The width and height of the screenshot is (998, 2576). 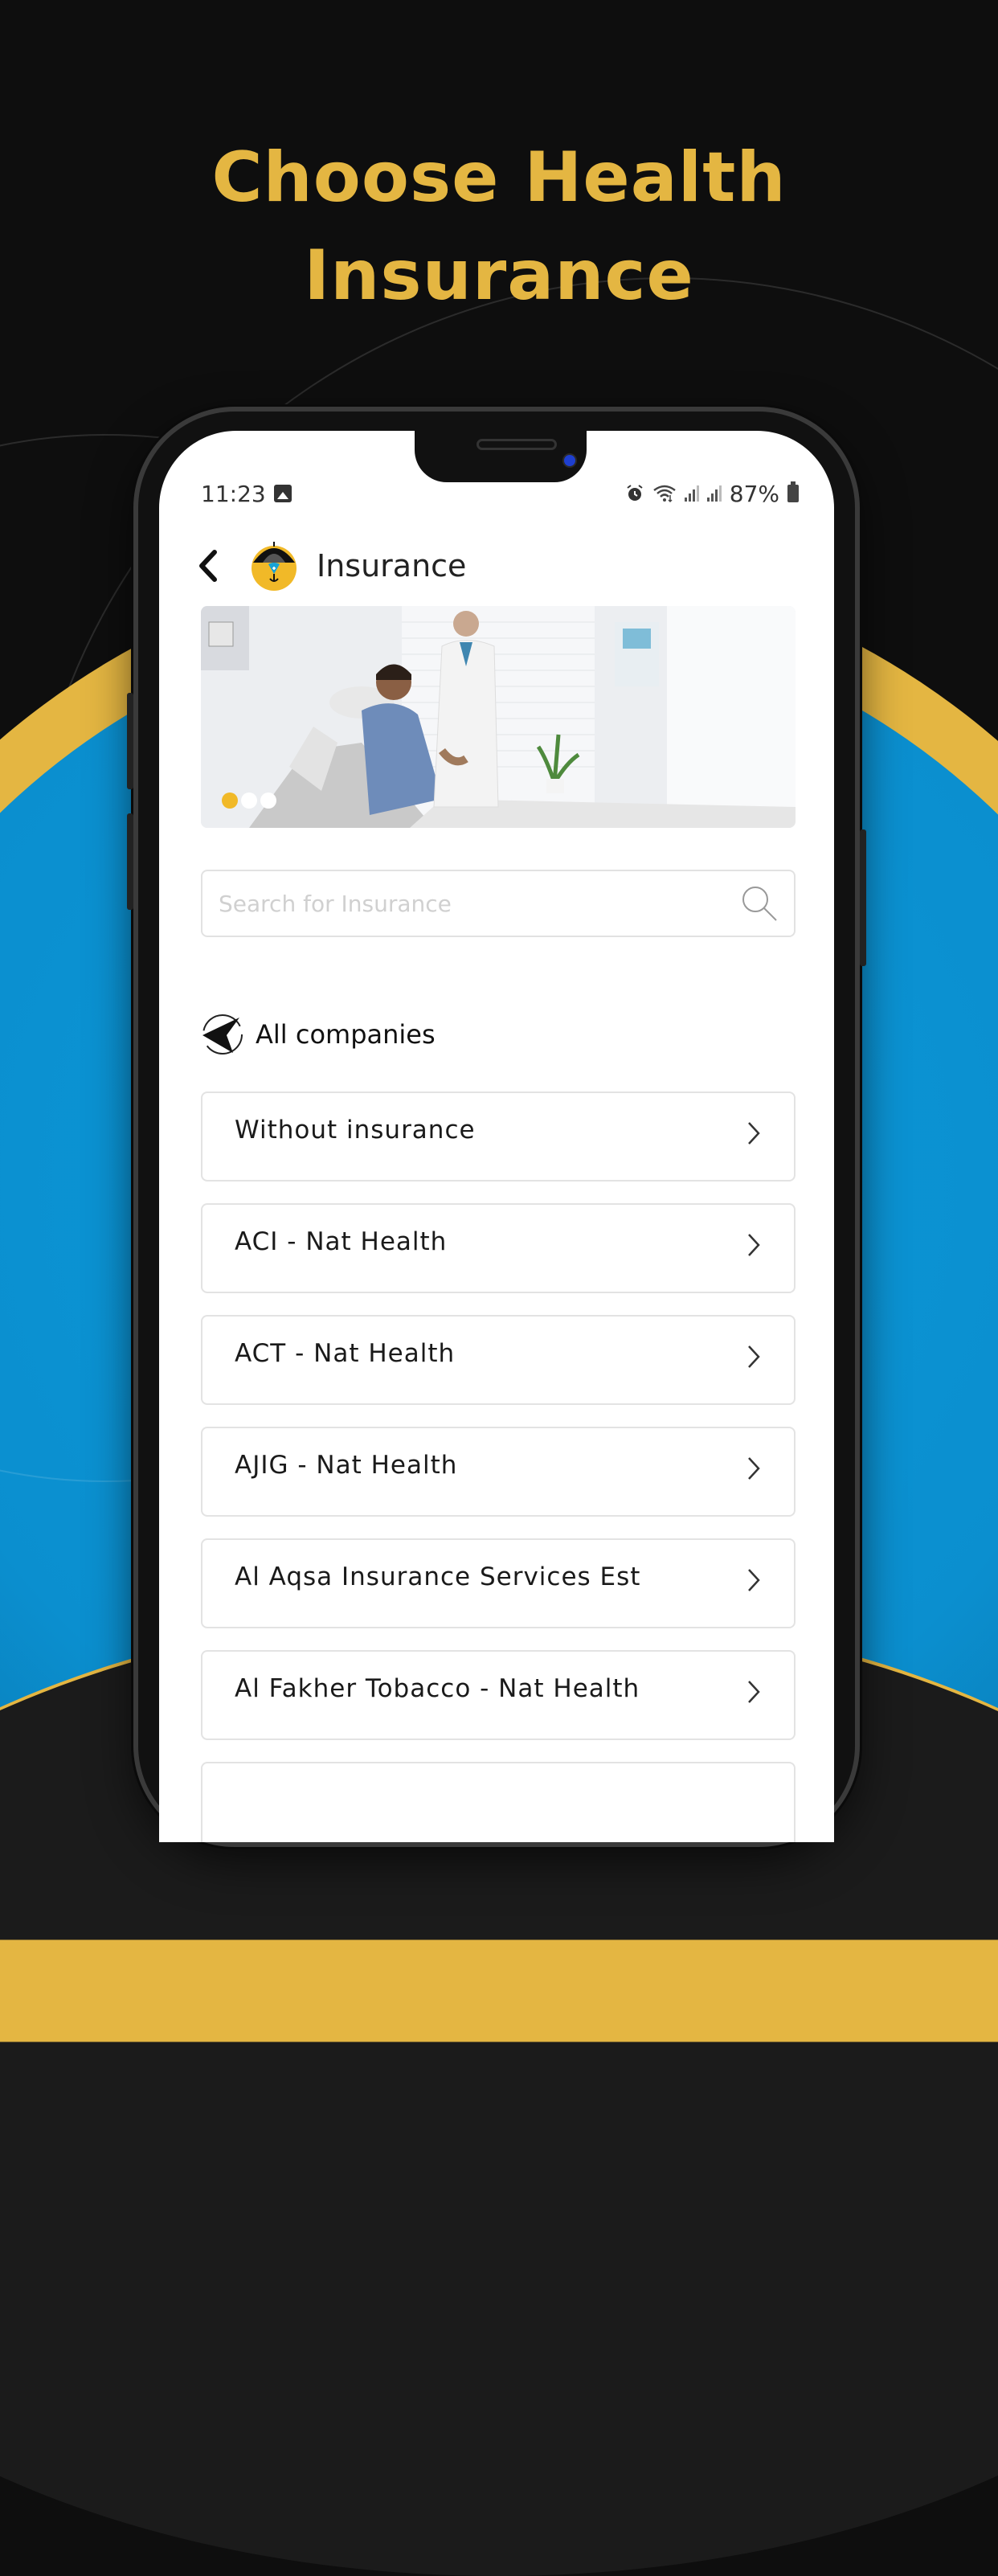 What do you see at coordinates (499, 1360) in the screenshot?
I see `company-list-item: ACT - Nat Health` at bounding box center [499, 1360].